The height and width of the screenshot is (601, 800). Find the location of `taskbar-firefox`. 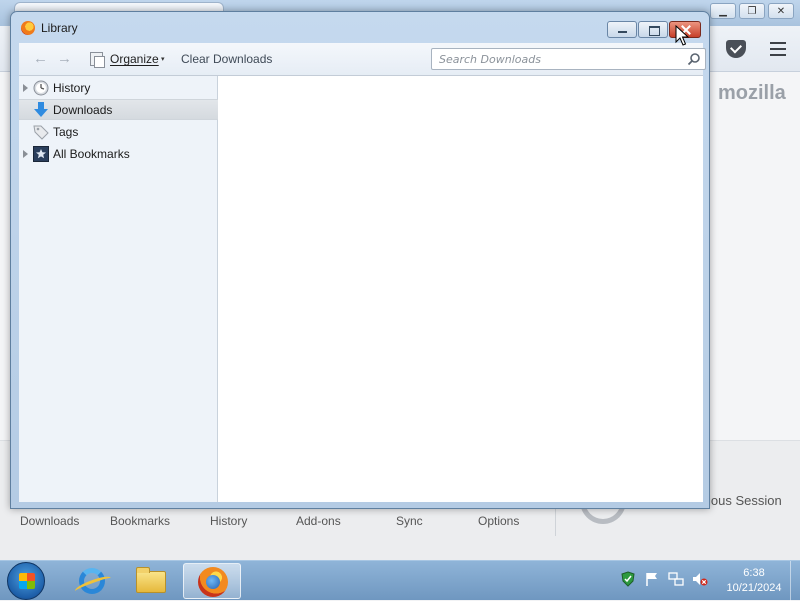

taskbar-firefox is located at coordinates (212, 581).